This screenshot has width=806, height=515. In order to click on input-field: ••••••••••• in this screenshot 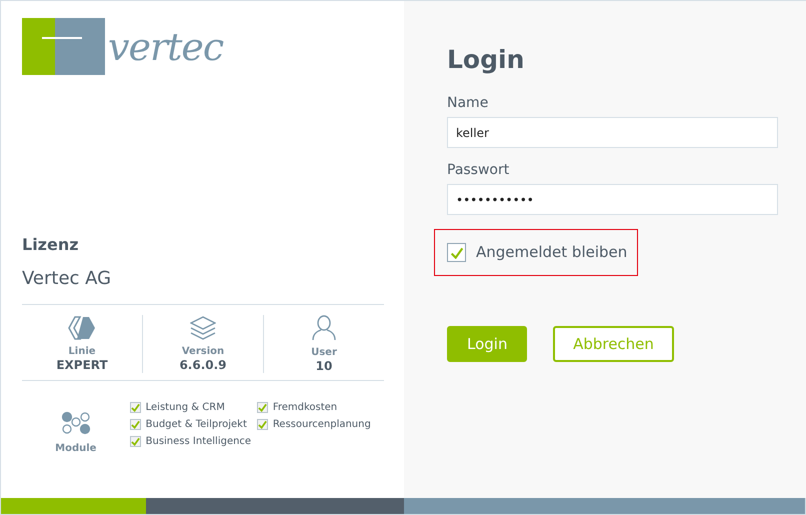, I will do `click(612, 199)`.